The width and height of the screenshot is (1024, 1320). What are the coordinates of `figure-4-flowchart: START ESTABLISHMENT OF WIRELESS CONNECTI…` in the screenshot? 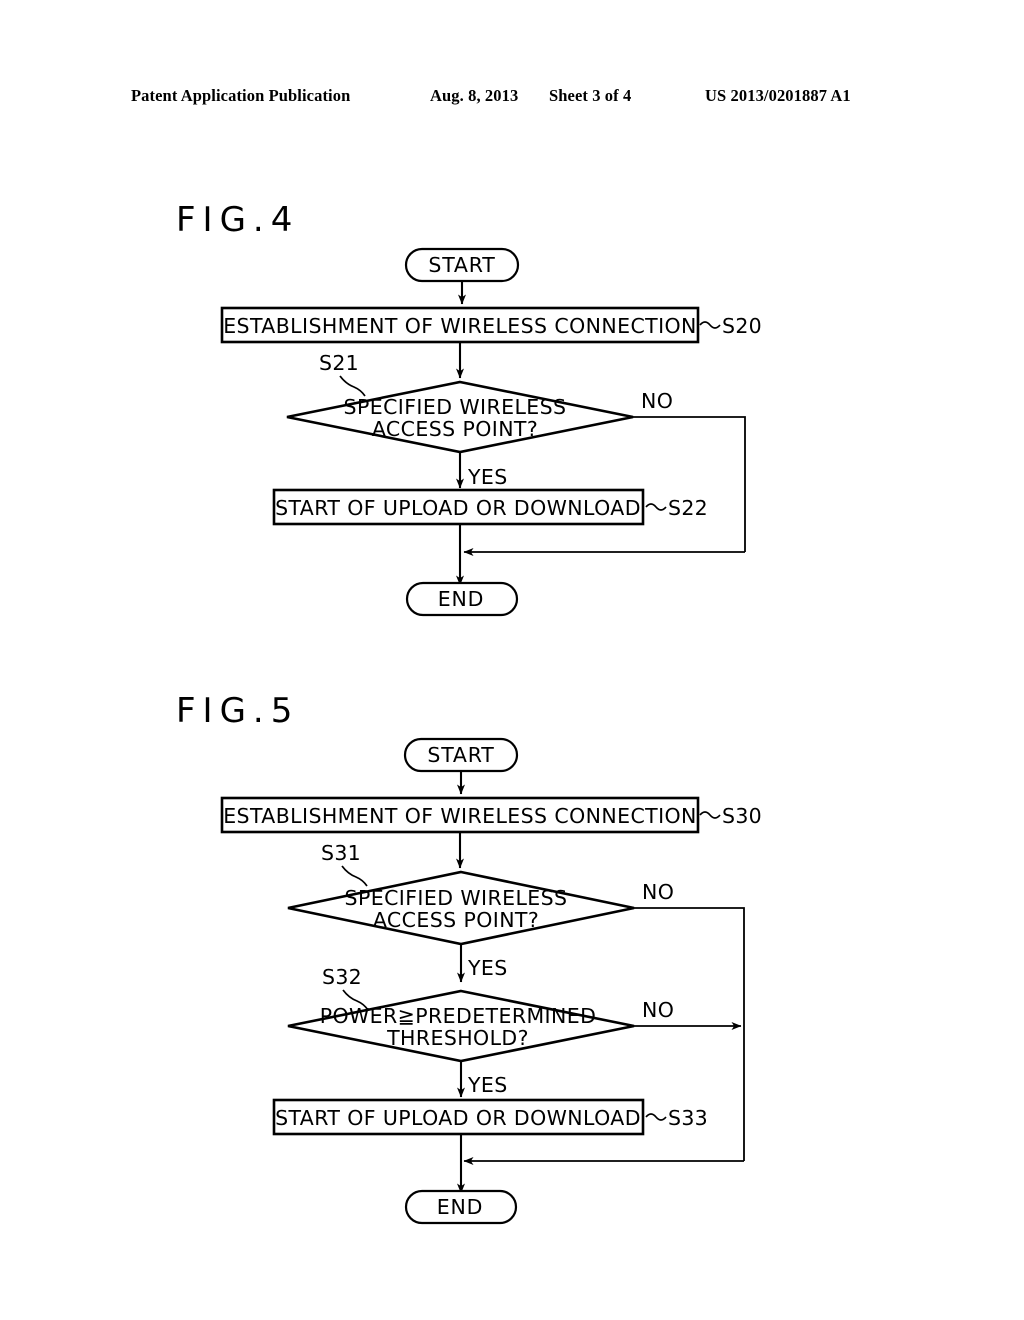 It's located at (491, 432).